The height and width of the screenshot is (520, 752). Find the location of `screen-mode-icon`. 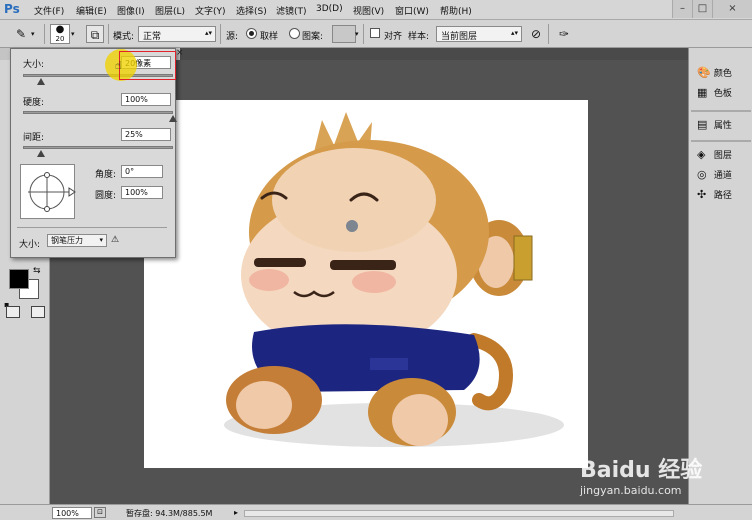

screen-mode-icon is located at coordinates (38, 312).